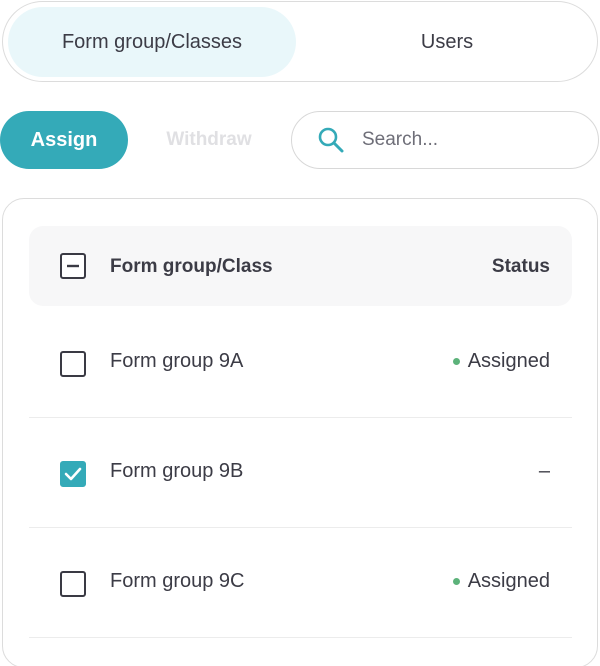  I want to click on status-text: –, so click(544, 471).